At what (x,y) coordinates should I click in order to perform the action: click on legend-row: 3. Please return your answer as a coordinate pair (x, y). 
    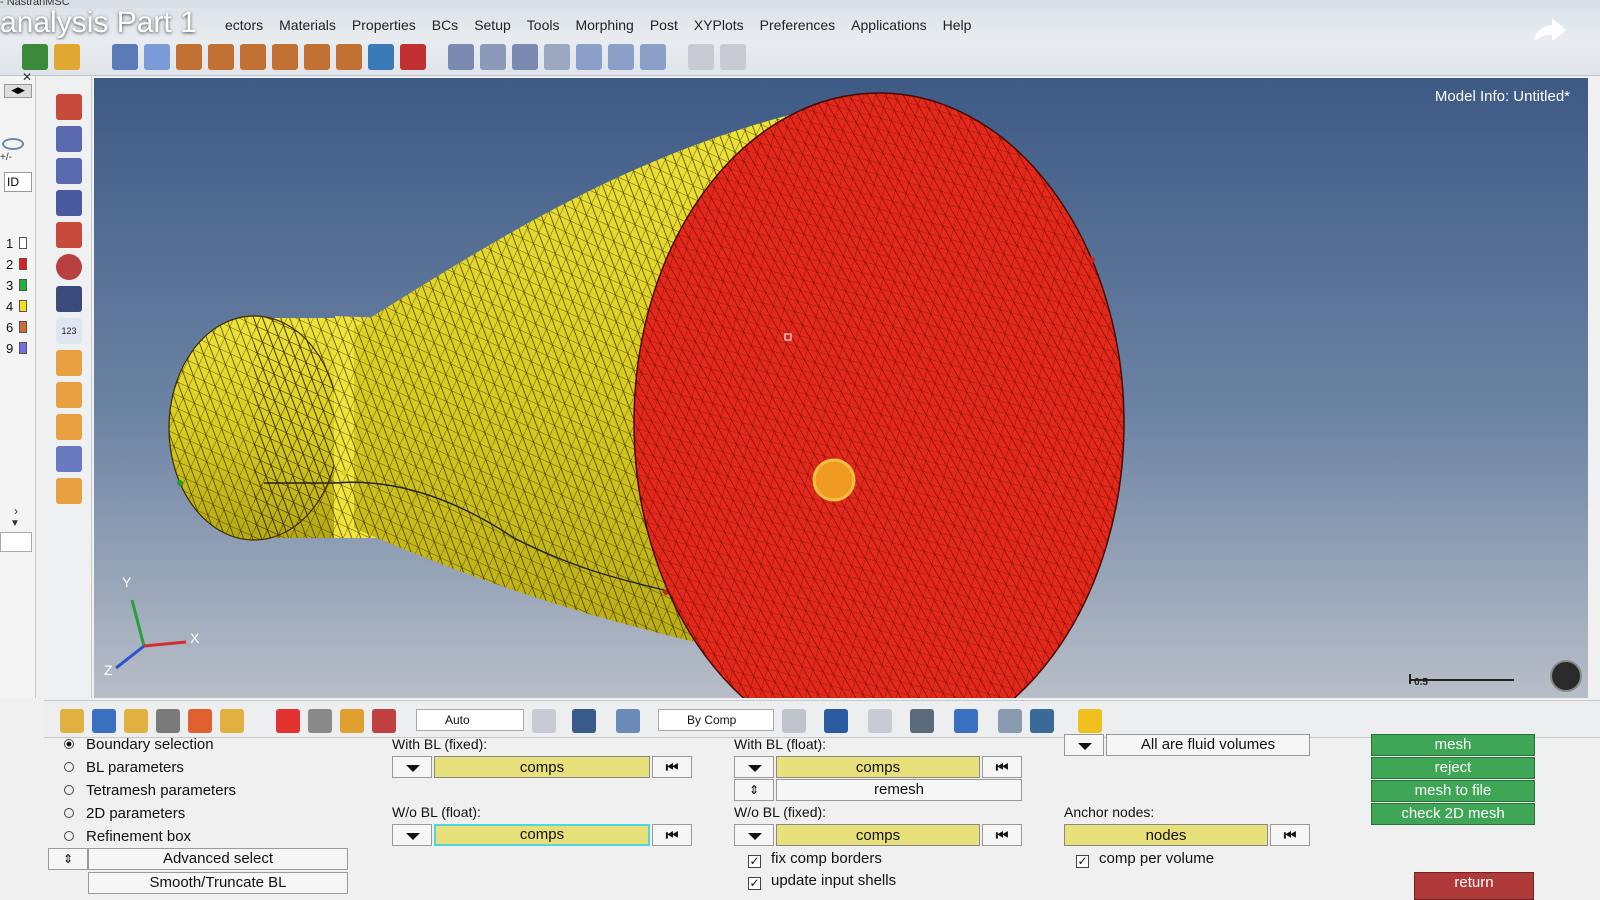
    Looking at the image, I should click on (17, 285).